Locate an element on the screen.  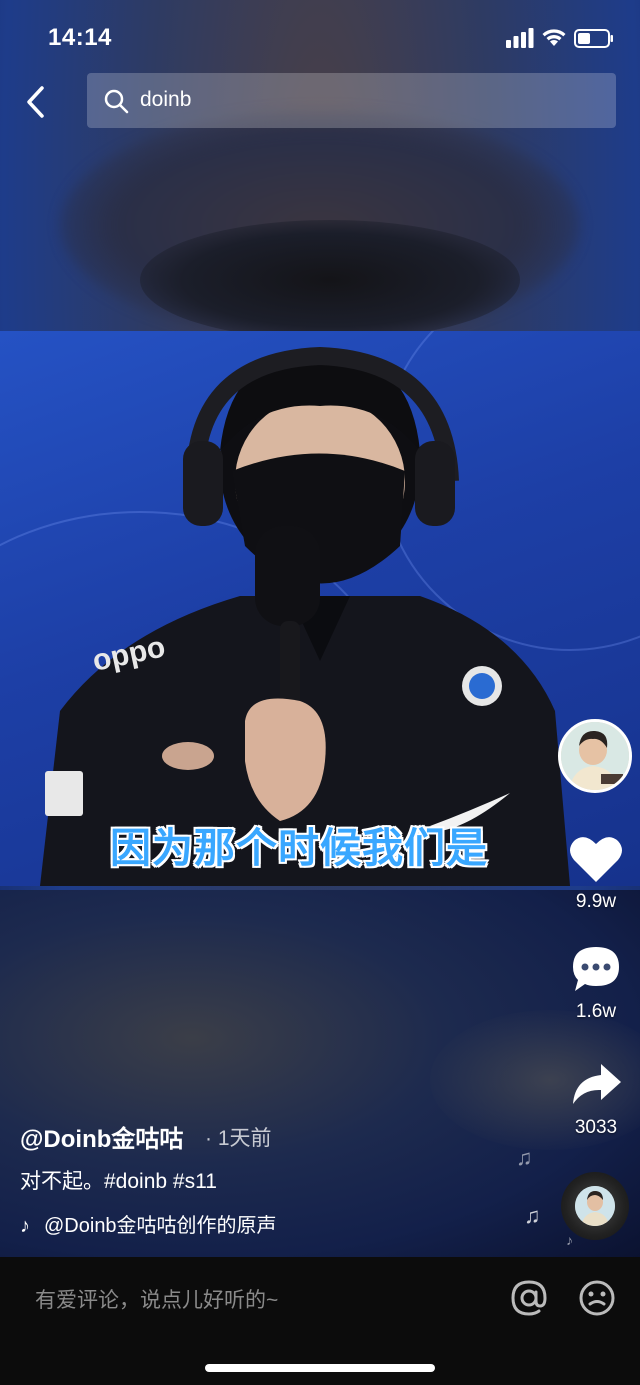
share-icon is located at coordinates (597, 1084).